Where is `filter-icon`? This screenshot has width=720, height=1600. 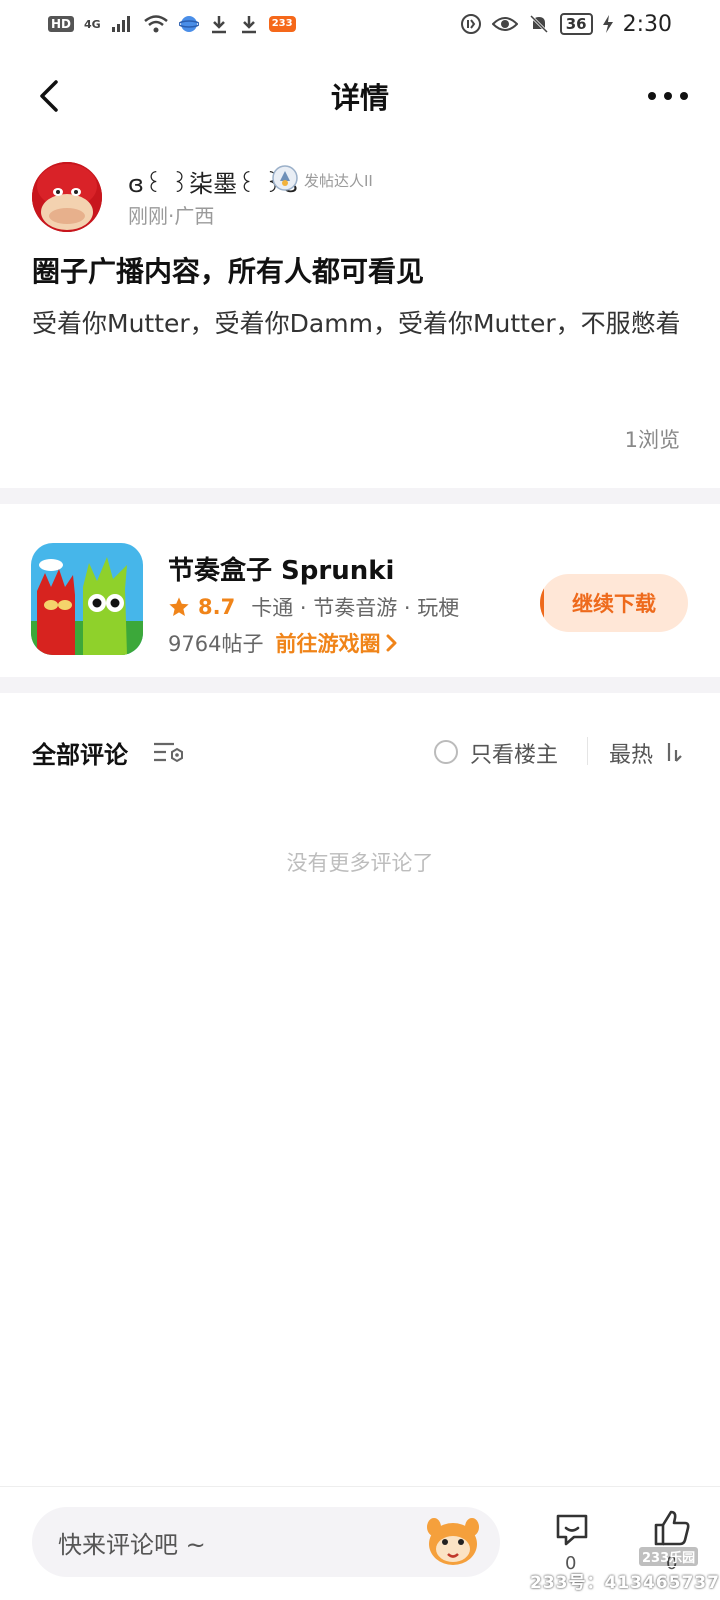
filter-icon is located at coordinates (168, 753).